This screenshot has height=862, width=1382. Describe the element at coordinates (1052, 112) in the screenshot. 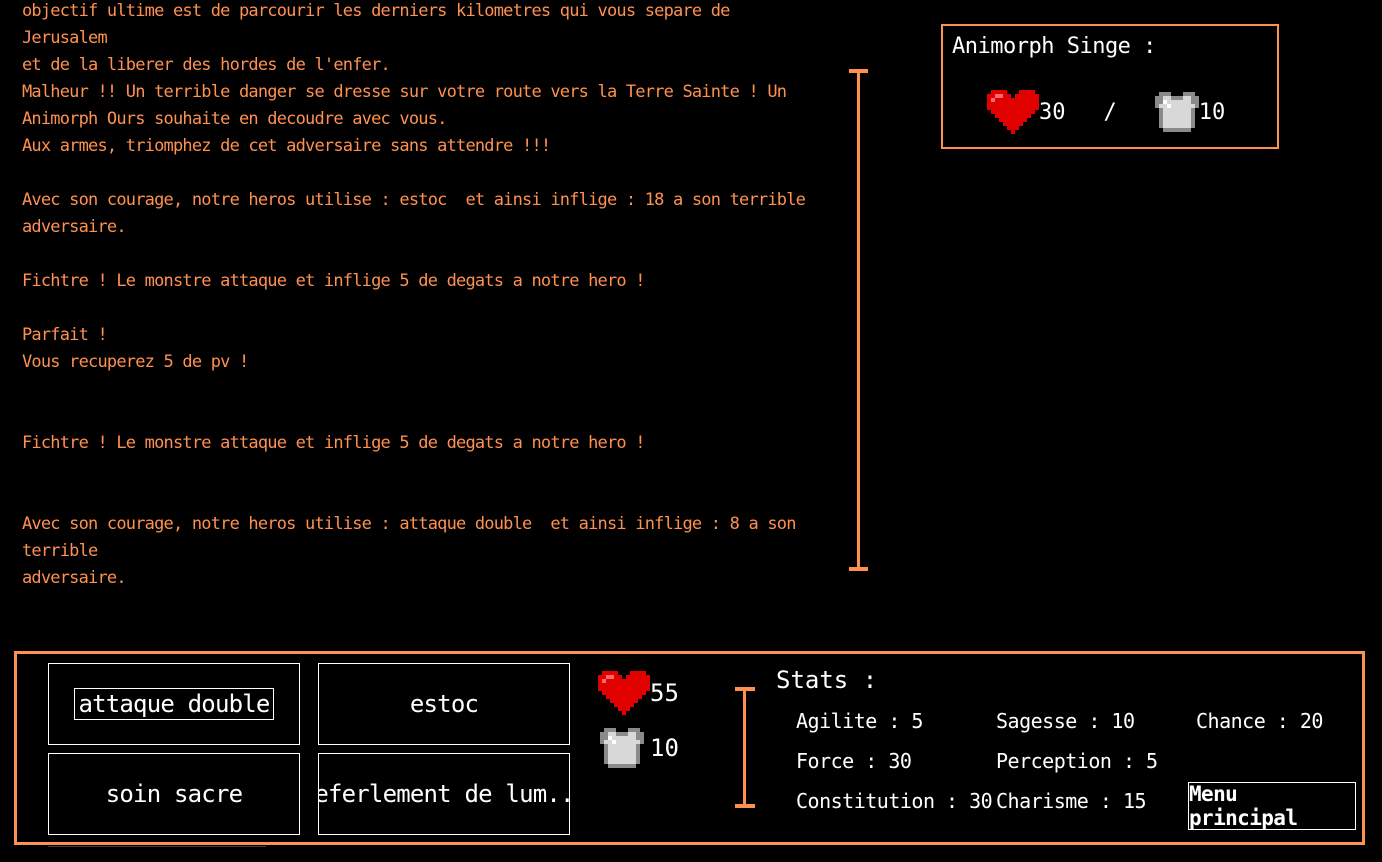

I see `enemy-hp: 30` at that location.